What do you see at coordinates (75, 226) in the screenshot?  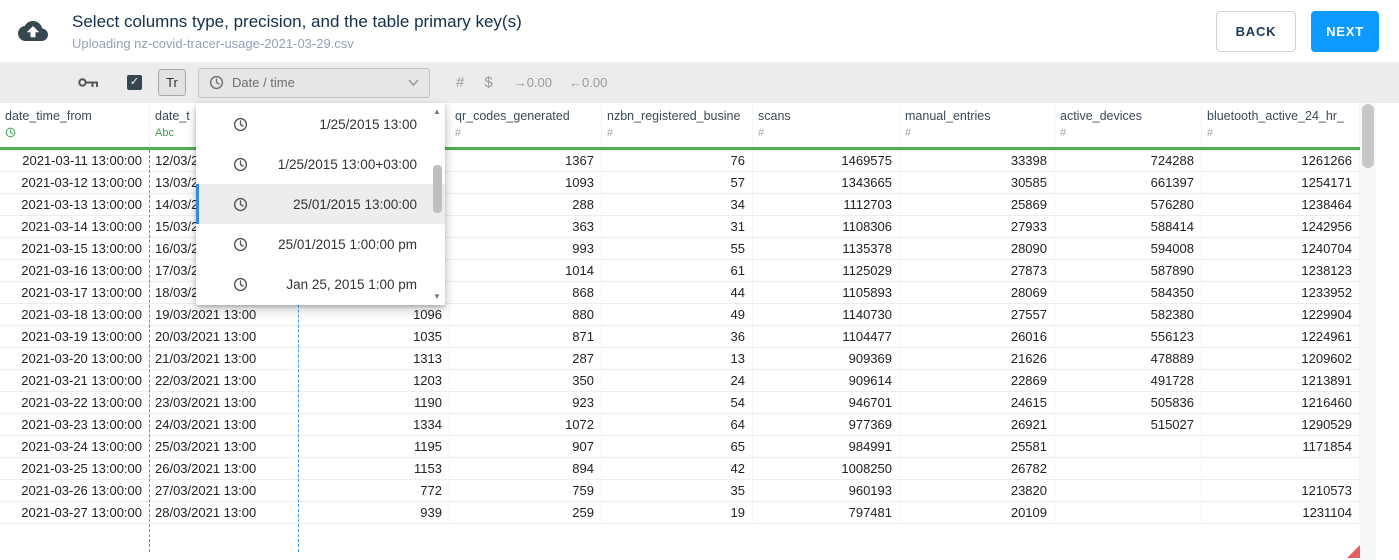 I see `table-cell: 2021-03-14 13:00:00` at bounding box center [75, 226].